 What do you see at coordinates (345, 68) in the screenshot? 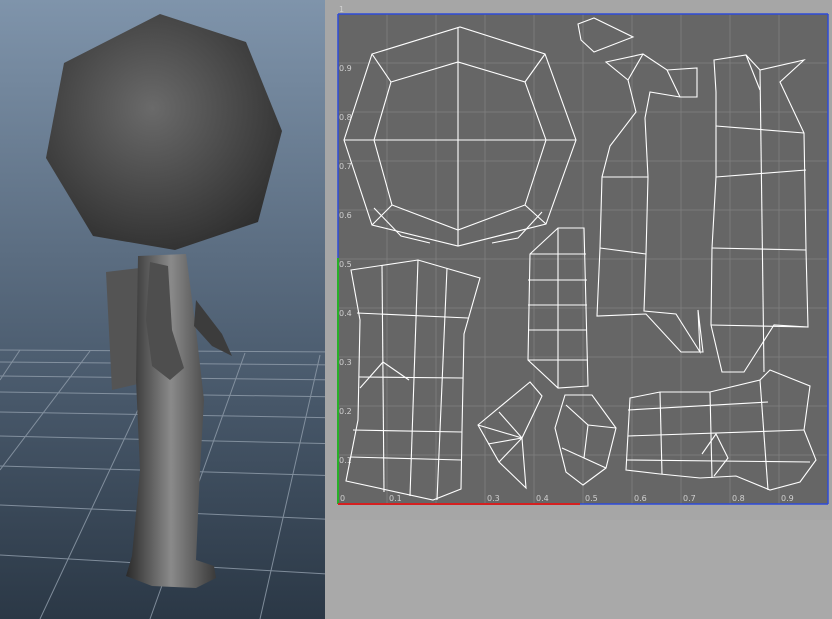
I see `v-tick-label: 0.9` at bounding box center [345, 68].